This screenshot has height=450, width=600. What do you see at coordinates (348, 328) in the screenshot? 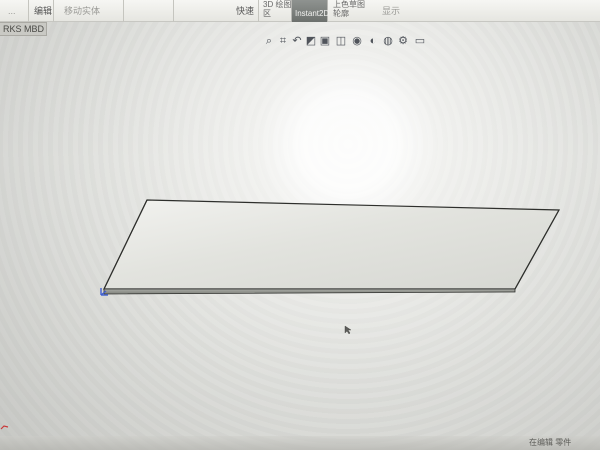
I see `mouse-cursor-icon` at bounding box center [348, 328].